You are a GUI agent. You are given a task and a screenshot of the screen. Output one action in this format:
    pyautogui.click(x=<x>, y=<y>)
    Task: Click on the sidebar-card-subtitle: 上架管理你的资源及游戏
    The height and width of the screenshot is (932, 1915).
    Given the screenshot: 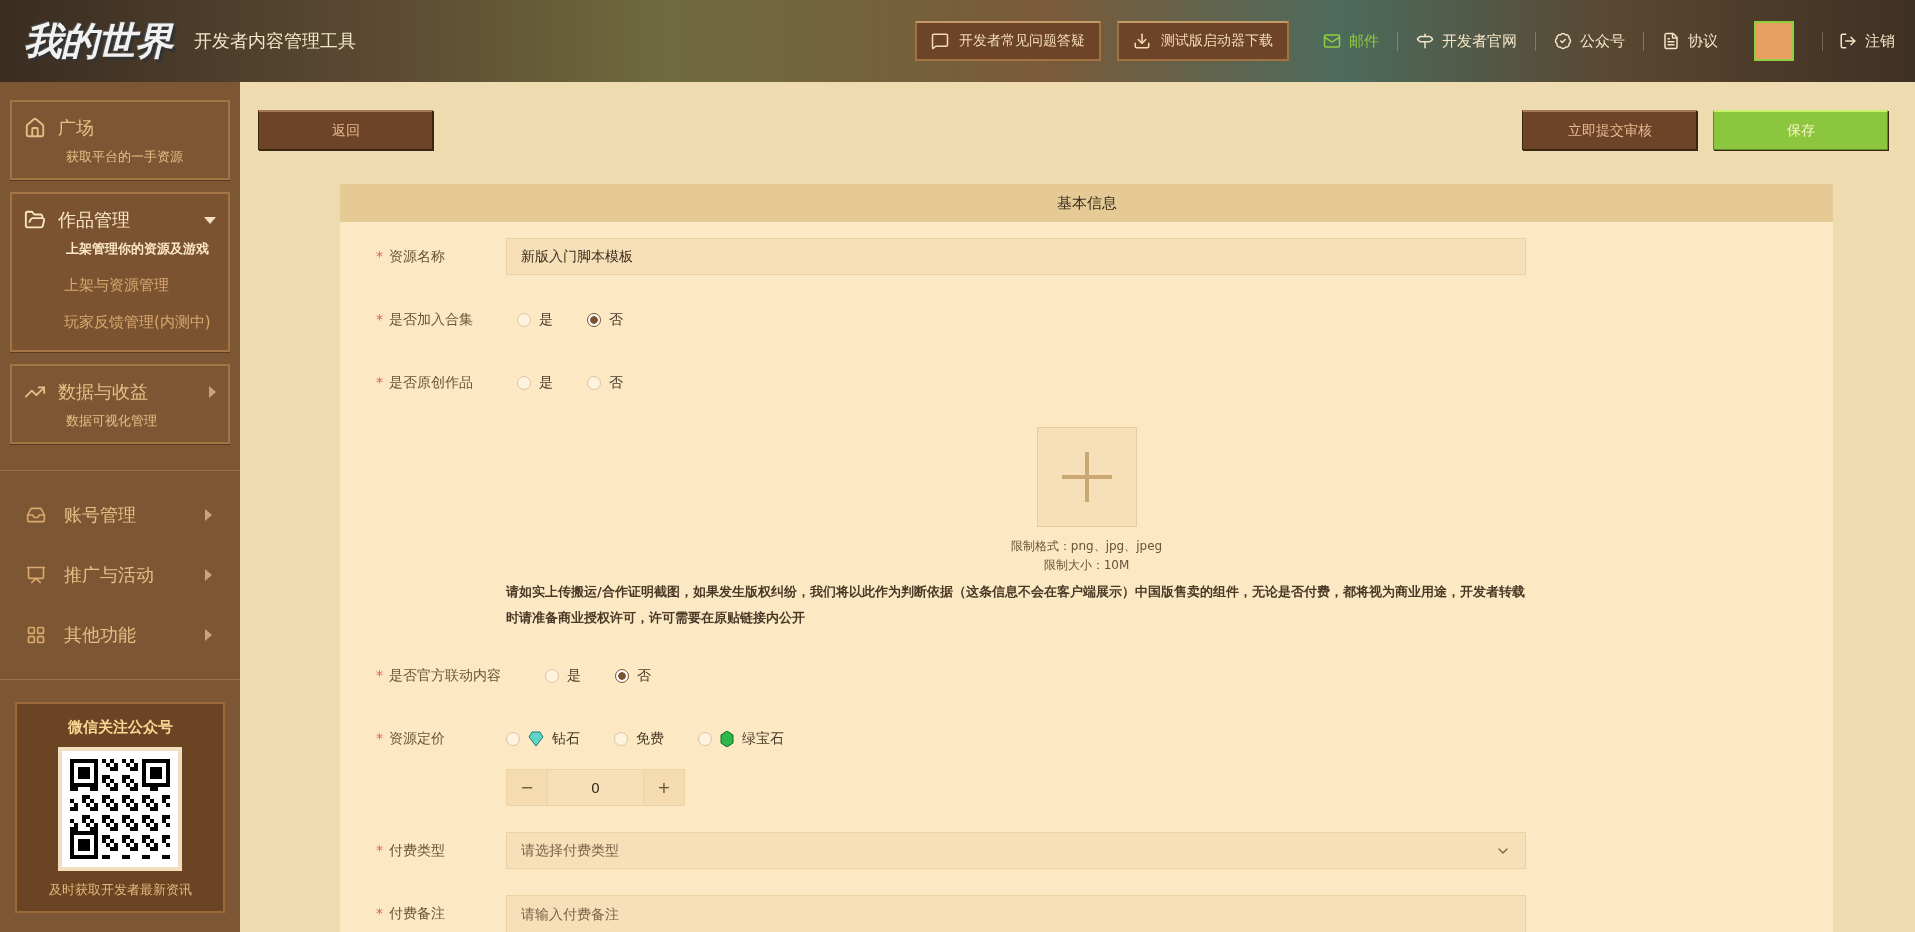 What is the action you would take?
    pyautogui.click(x=138, y=249)
    